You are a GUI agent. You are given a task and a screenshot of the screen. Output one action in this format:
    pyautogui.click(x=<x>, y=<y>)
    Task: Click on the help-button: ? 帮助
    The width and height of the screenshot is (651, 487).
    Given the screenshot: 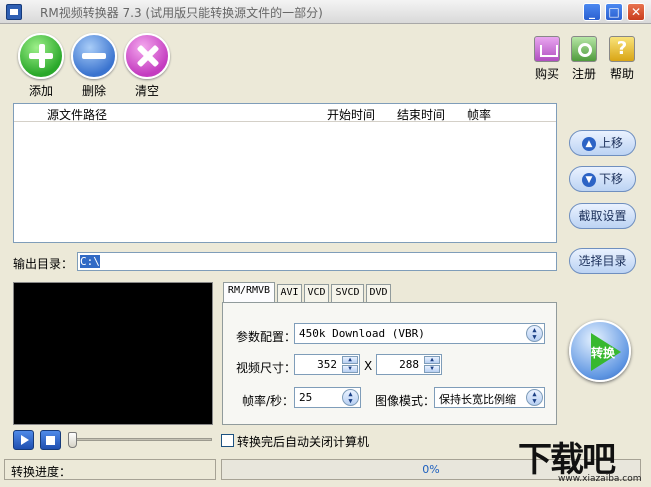 What is the action you would take?
    pyautogui.click(x=622, y=59)
    